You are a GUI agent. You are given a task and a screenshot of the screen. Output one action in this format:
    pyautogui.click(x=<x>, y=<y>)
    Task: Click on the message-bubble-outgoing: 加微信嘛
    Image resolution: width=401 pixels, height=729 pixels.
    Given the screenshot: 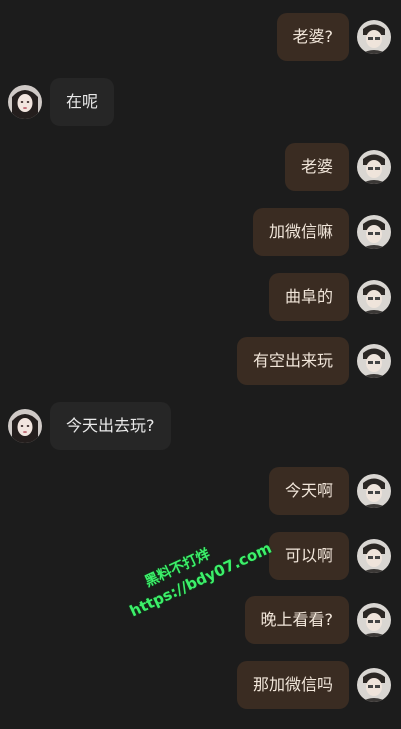 What is the action you would take?
    pyautogui.click(x=300, y=232)
    